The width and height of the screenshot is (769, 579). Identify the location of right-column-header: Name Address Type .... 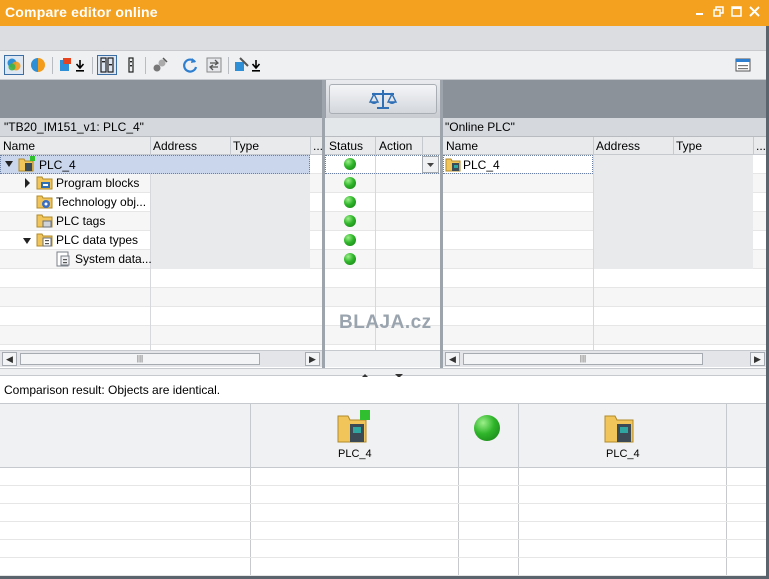
(606, 146).